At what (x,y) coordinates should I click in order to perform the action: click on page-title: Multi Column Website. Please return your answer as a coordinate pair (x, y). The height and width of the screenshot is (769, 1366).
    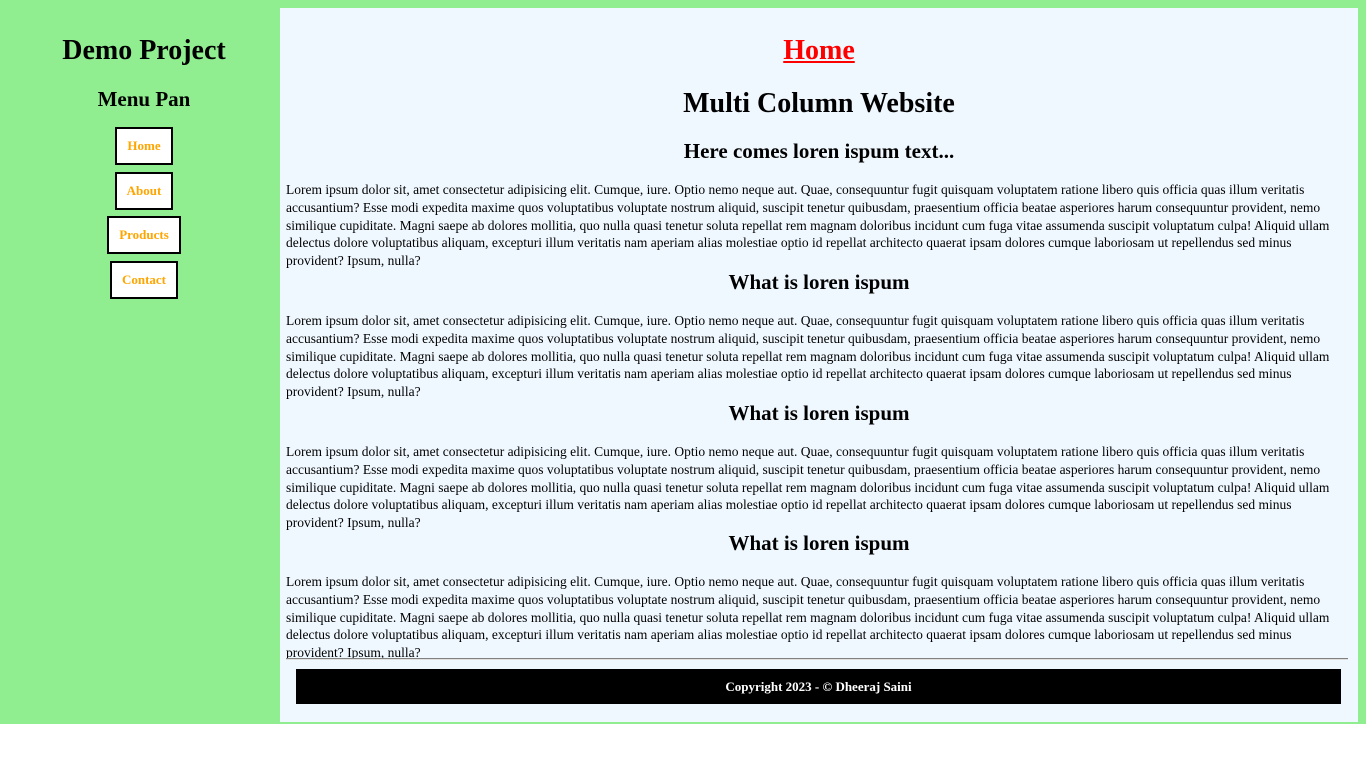
    Looking at the image, I should click on (819, 103).